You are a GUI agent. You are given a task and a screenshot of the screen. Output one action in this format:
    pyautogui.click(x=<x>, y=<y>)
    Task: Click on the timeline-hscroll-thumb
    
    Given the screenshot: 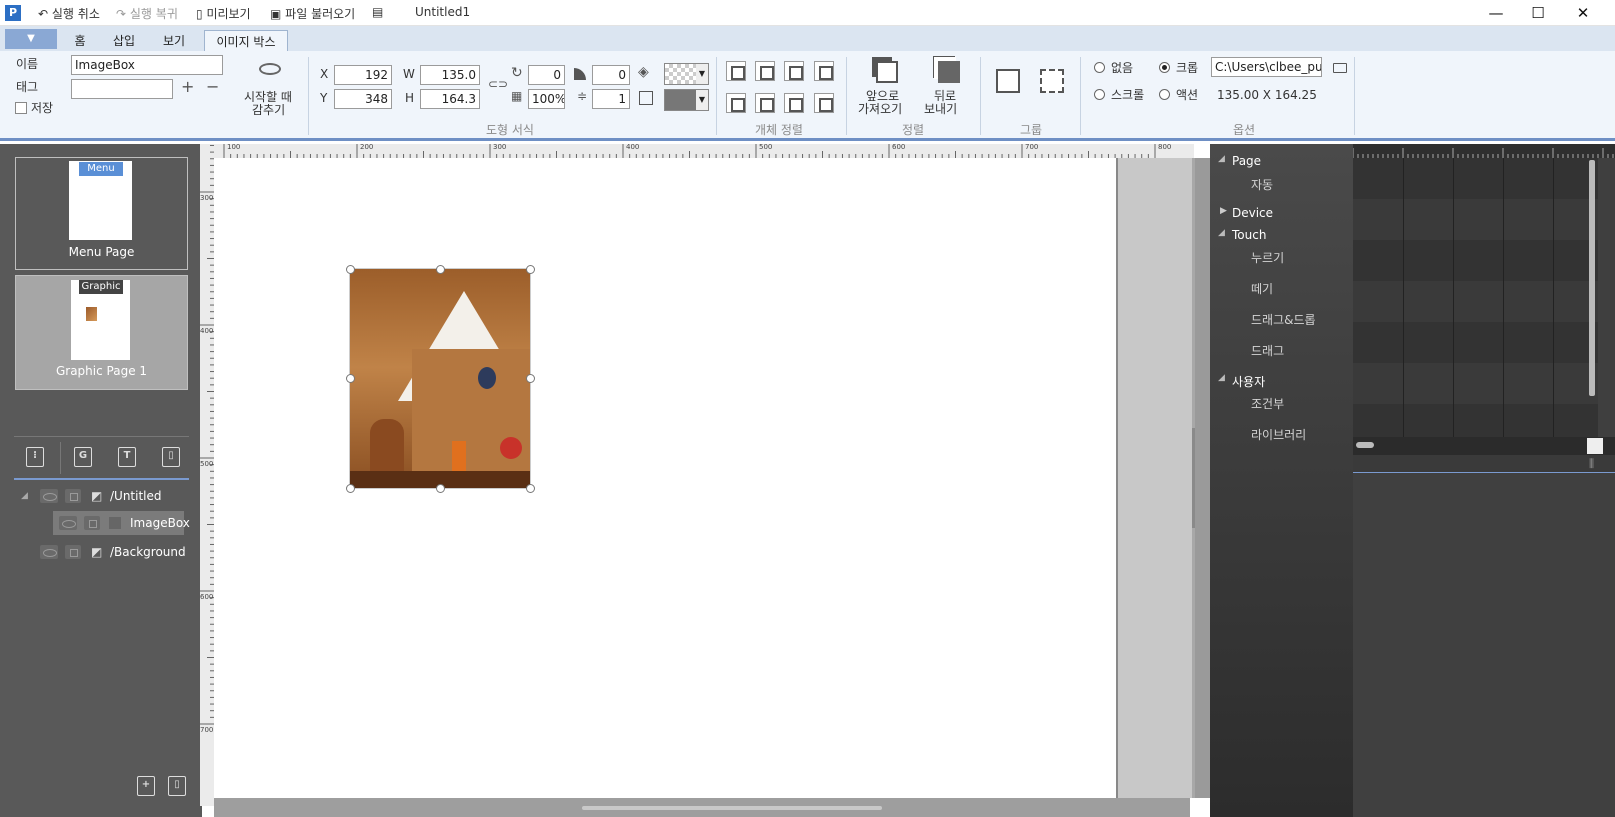 What is the action you would take?
    pyautogui.click(x=1365, y=445)
    